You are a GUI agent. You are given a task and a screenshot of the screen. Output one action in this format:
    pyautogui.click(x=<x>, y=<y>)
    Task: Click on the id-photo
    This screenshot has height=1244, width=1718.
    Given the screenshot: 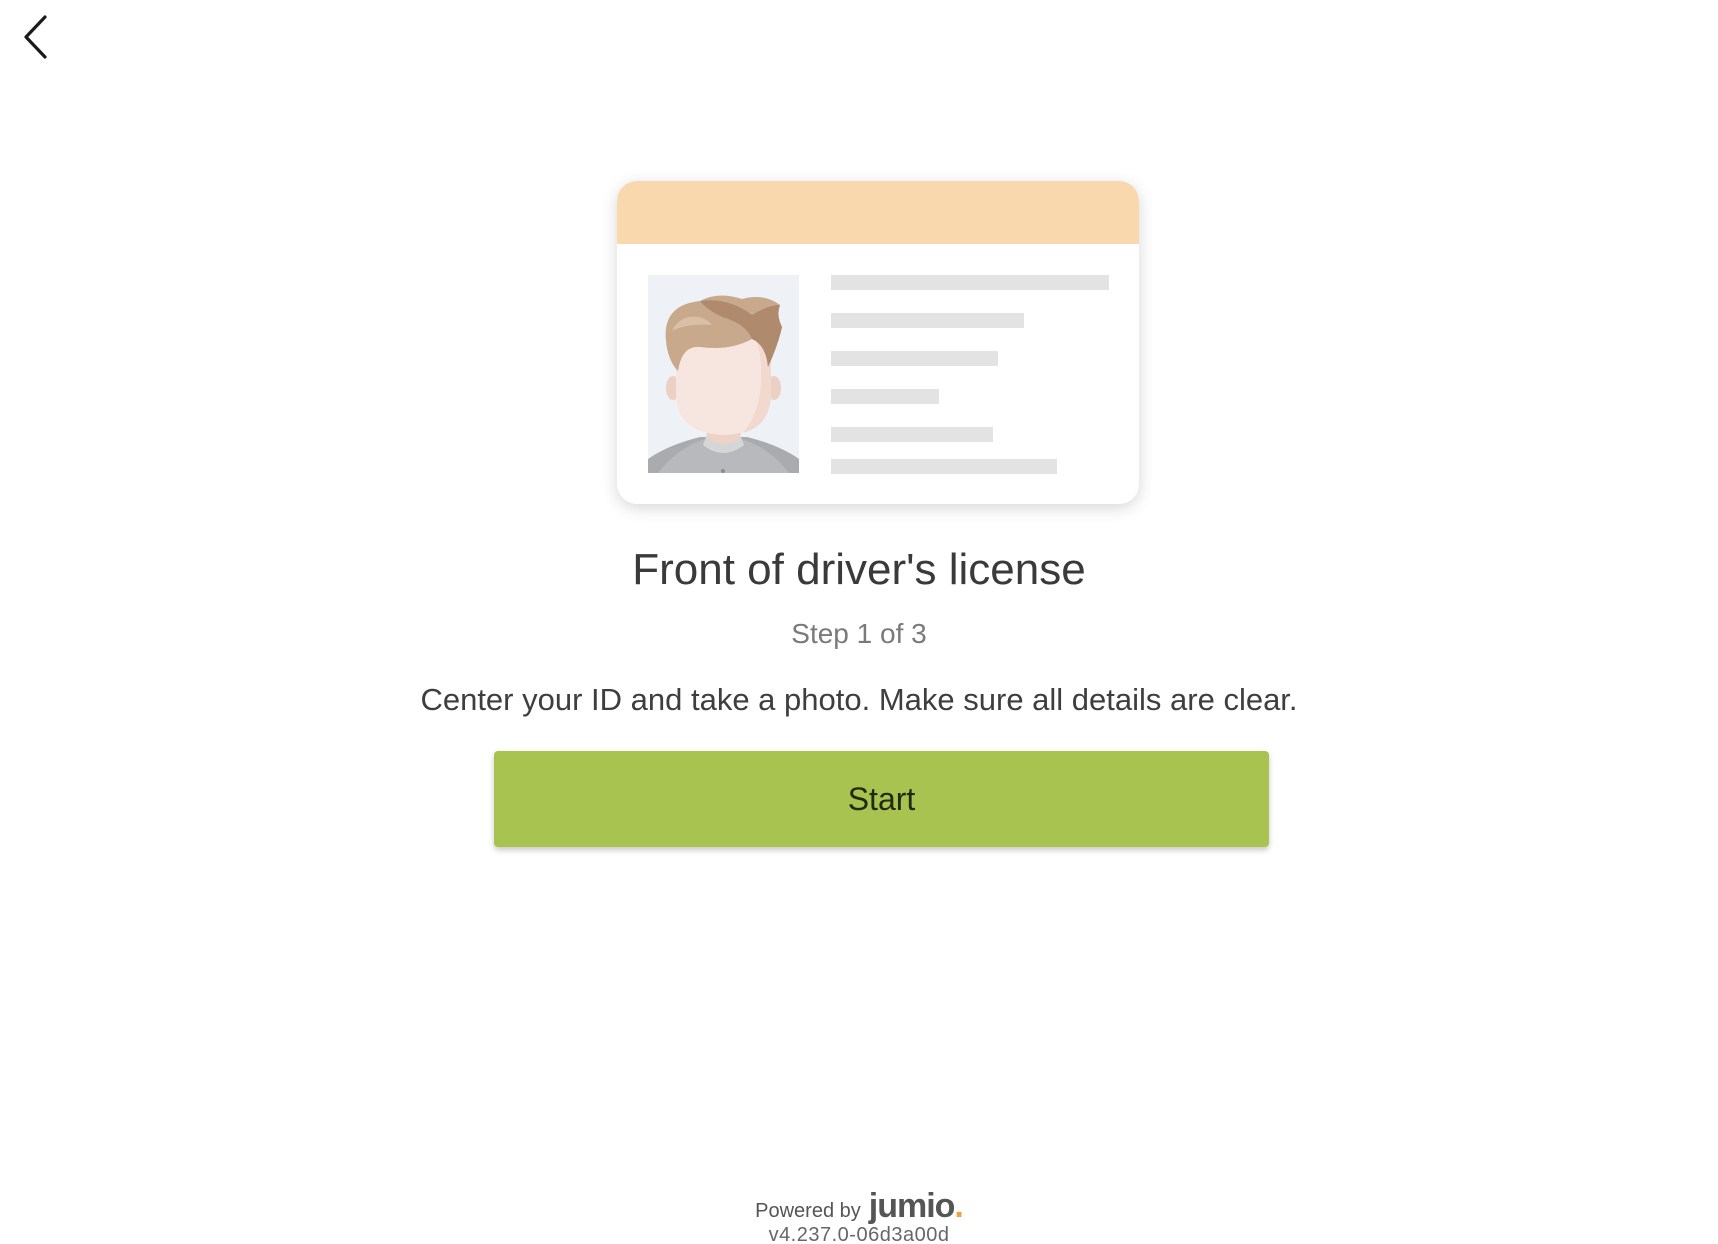 What is the action you would take?
    pyautogui.click(x=723, y=374)
    